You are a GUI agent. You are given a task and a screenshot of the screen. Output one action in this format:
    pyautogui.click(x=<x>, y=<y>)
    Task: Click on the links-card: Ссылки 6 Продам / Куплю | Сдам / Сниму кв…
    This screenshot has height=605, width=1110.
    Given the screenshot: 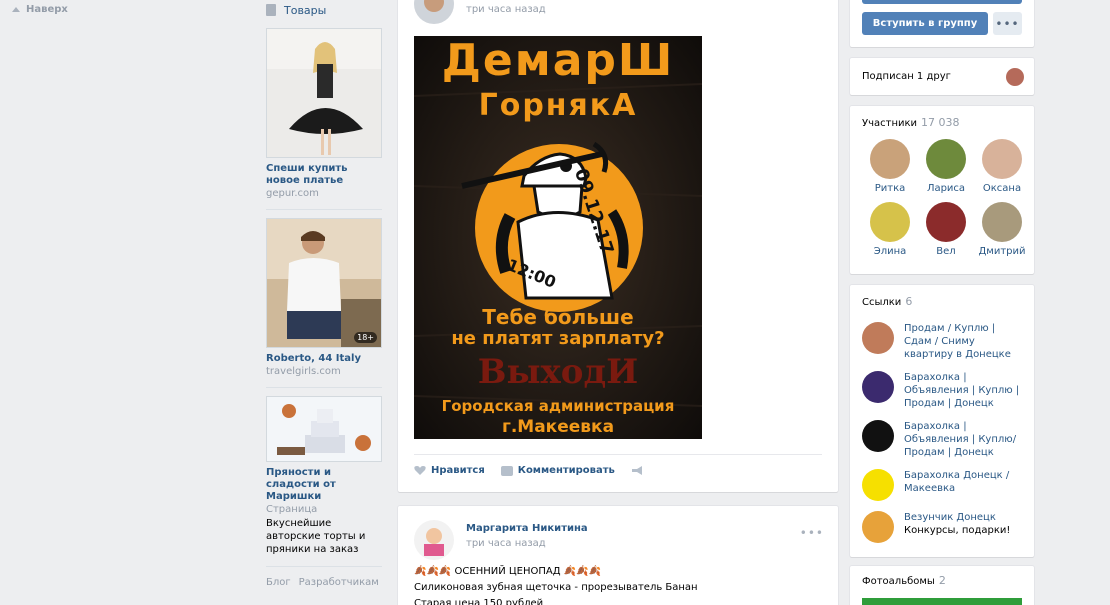 What is the action you would take?
    pyautogui.click(x=942, y=421)
    